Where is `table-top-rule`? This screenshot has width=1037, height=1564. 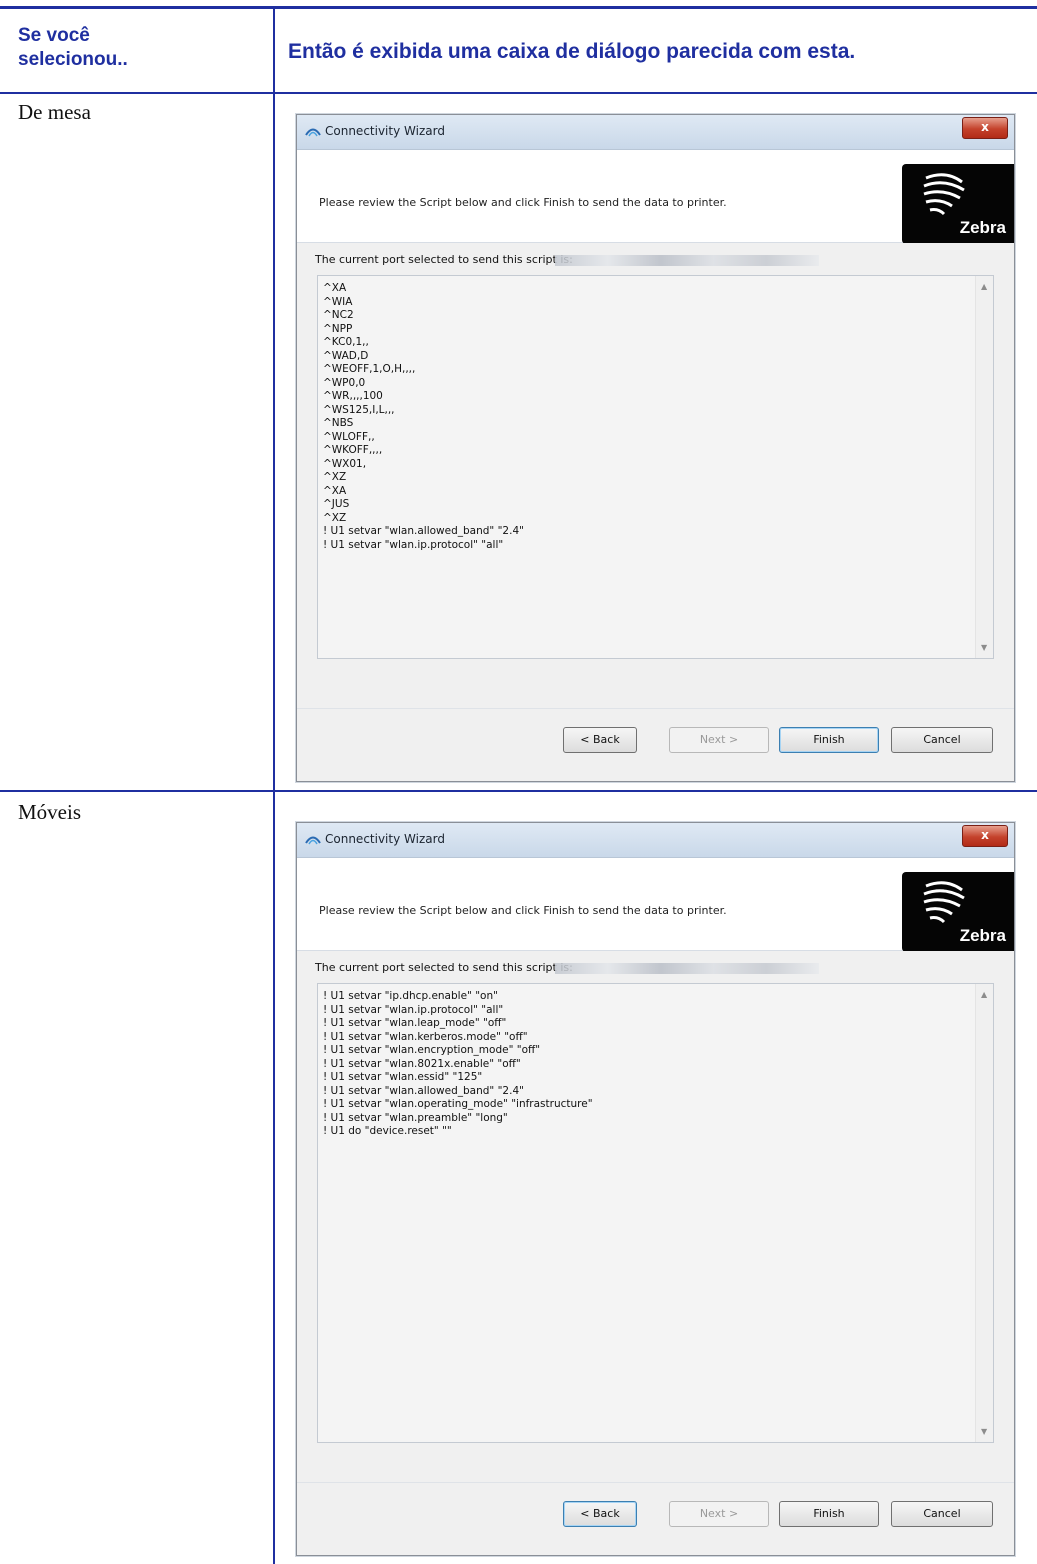 table-top-rule is located at coordinates (518, 7).